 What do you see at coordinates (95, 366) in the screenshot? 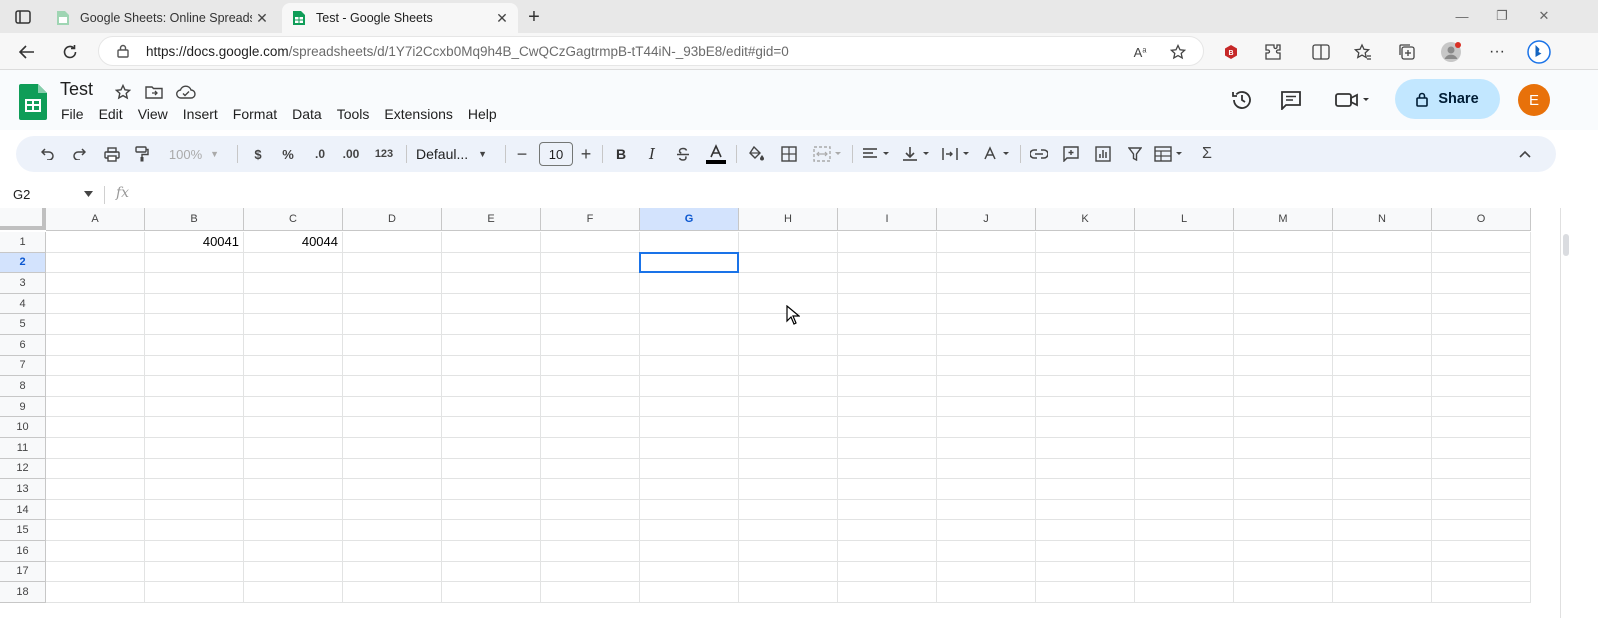
I see `cell-a7` at bounding box center [95, 366].